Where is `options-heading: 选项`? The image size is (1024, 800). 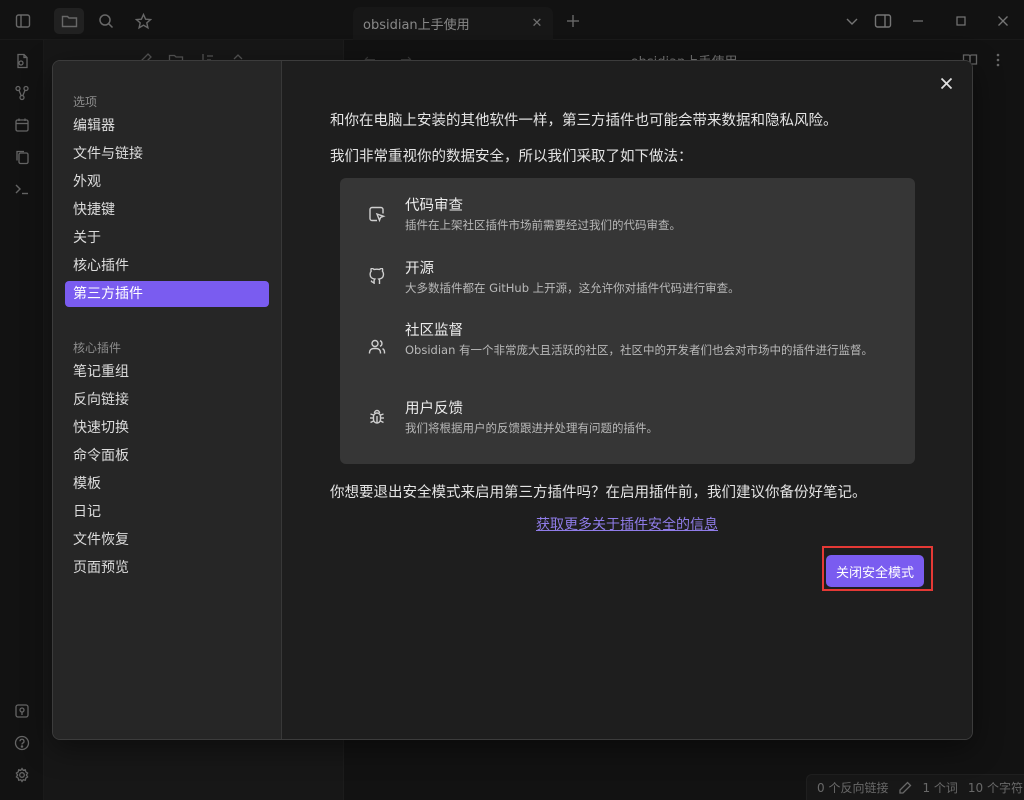 options-heading: 选项 is located at coordinates (85, 102).